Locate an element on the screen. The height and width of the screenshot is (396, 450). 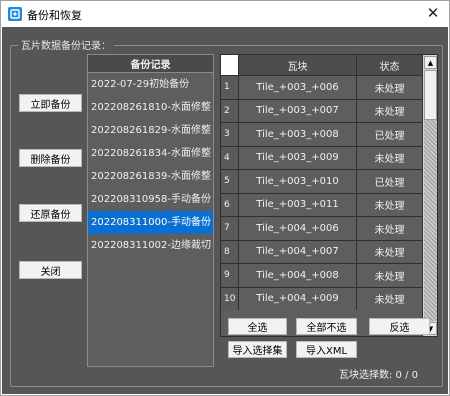
backup-item: 202208261810-水面修整 is located at coordinates (150, 107).